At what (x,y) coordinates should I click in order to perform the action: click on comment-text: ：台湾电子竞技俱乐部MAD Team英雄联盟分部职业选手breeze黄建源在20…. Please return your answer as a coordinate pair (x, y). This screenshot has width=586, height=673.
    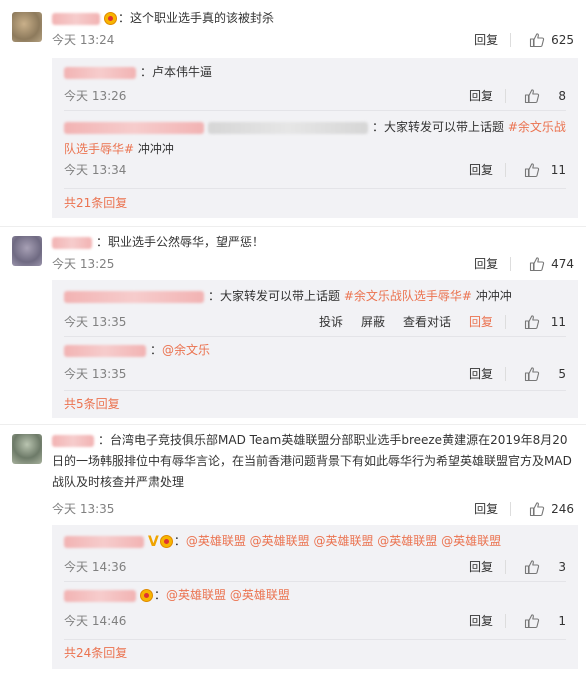
    Looking at the image, I should click on (312, 461).